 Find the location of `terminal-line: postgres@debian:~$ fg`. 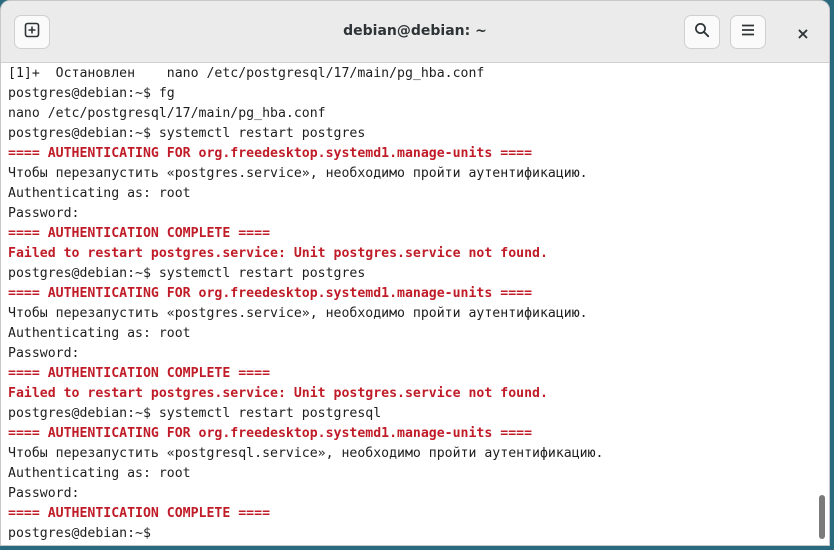

terminal-line: postgres@debian:~$ fg is located at coordinates (91, 93).